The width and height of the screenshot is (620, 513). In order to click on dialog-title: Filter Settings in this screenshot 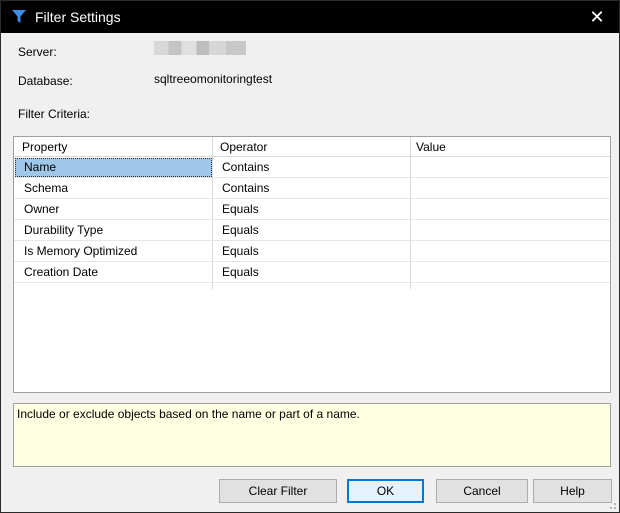, I will do `click(78, 17)`.